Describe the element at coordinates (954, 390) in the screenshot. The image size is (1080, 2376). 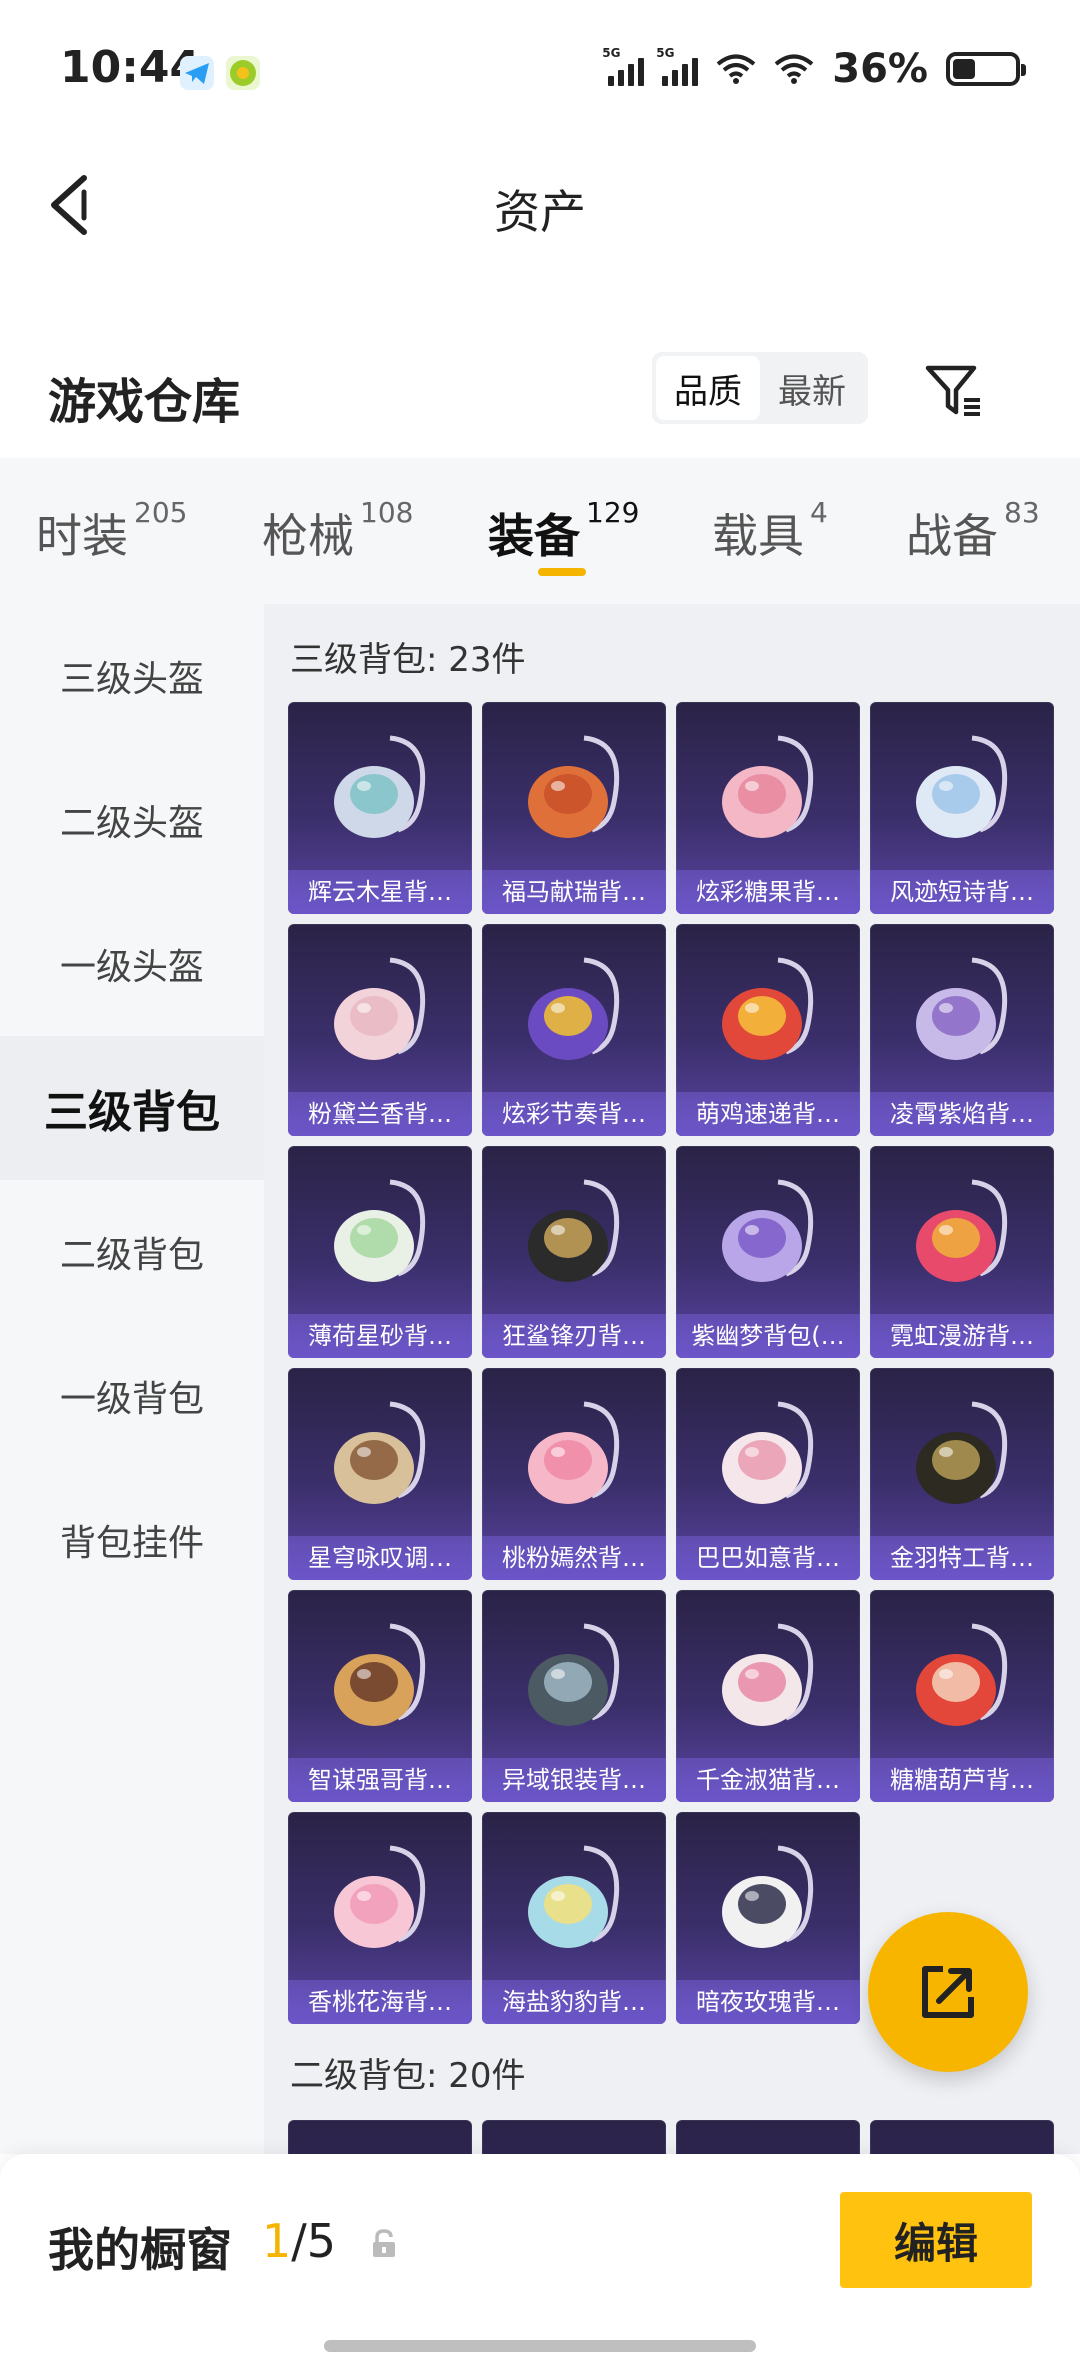
I see `filter-icon` at that location.